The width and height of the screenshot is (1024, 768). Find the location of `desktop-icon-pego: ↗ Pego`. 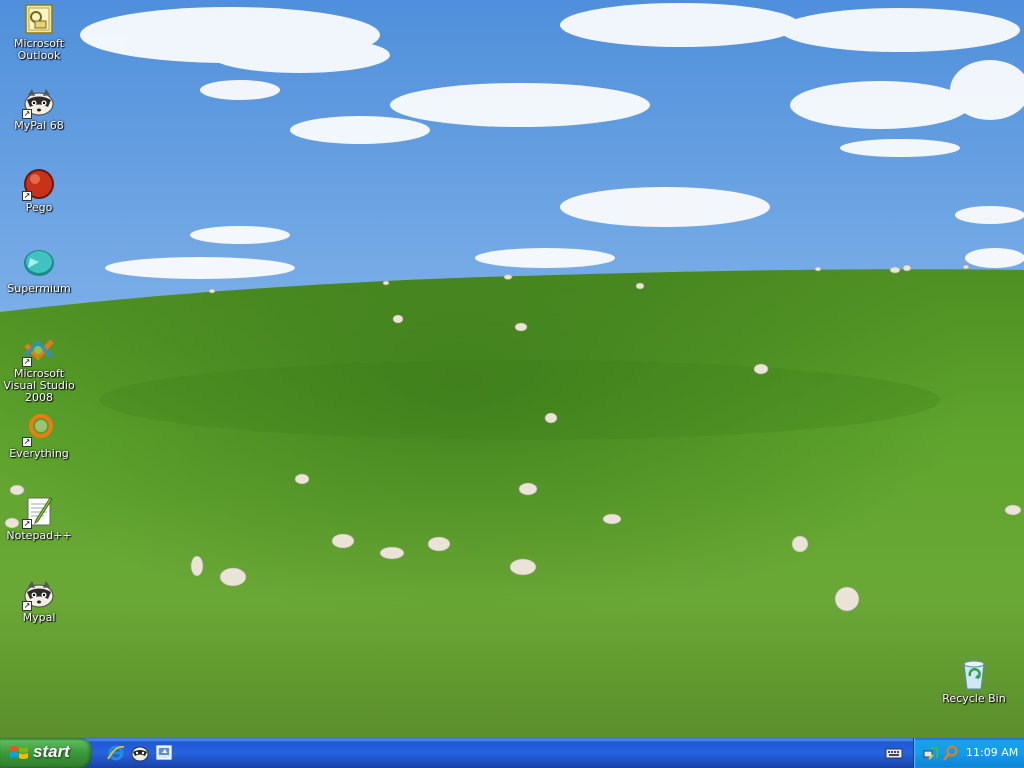

desktop-icon-pego: ↗ Pego is located at coordinates (39, 190).